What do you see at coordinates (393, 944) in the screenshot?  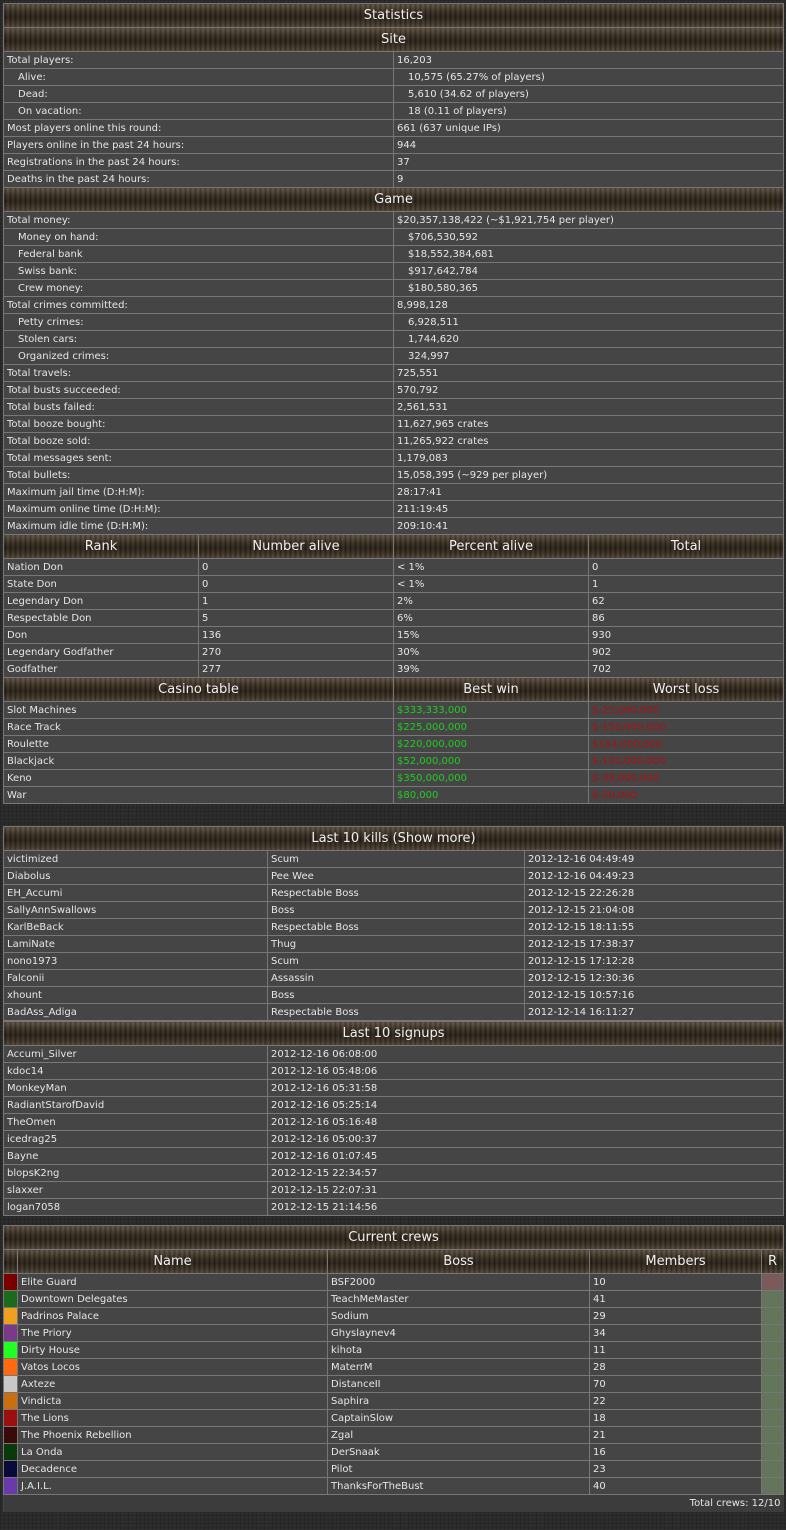 I see `kill-row: LamiNate Thug 2012-12-15 17:38:37` at bounding box center [393, 944].